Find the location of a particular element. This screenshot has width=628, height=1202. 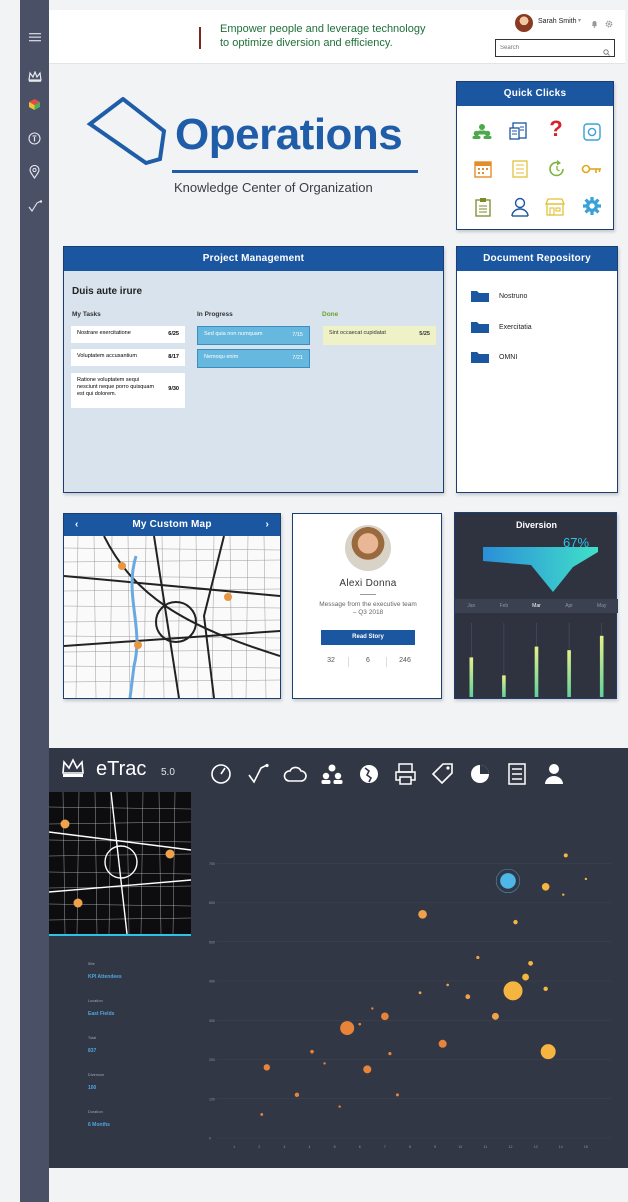

y-tick-label: 200 is located at coordinates (212, 1060).